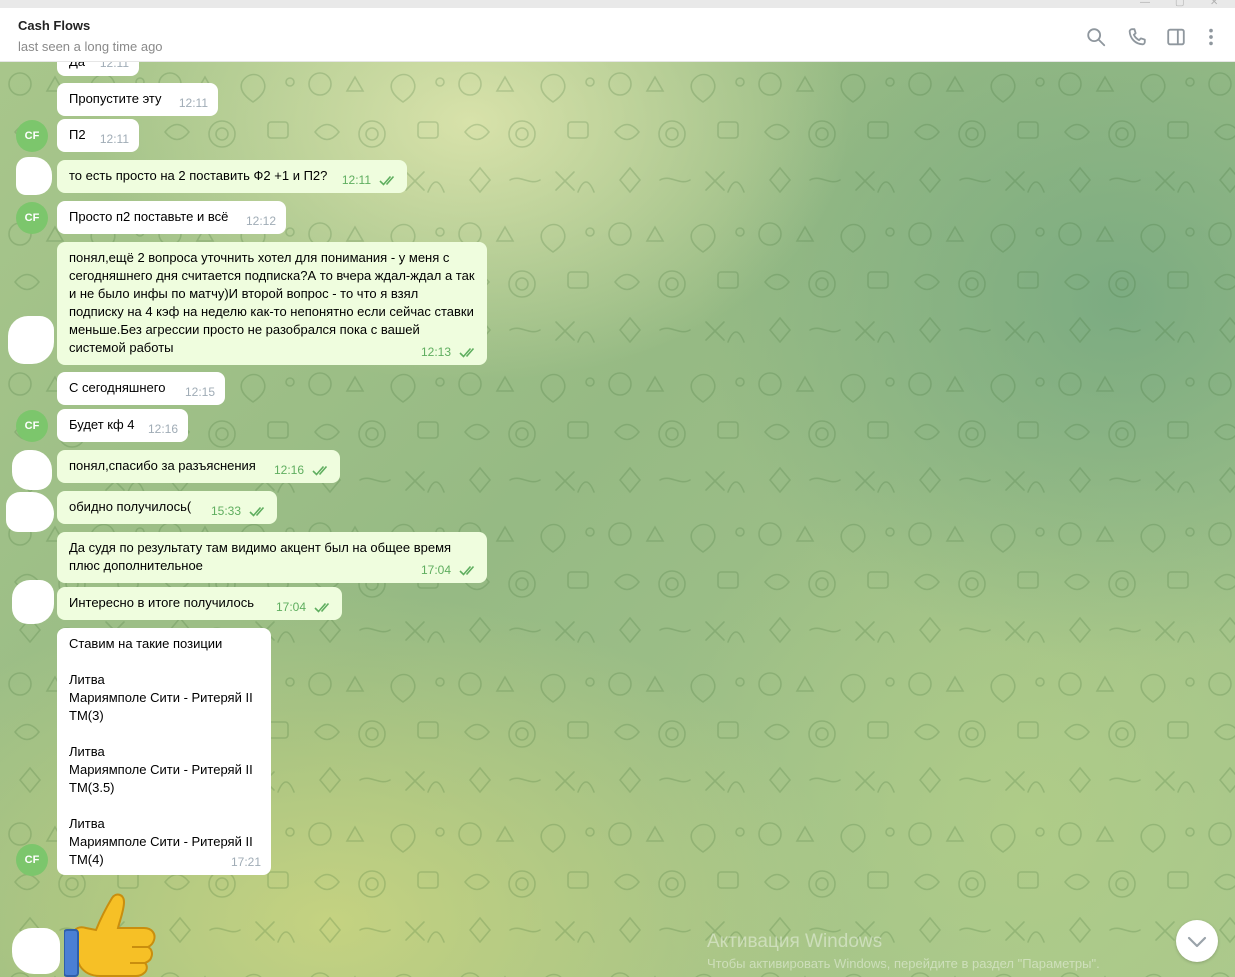  What do you see at coordinates (435, 352) in the screenshot?
I see `message-time-value: 12:13` at bounding box center [435, 352].